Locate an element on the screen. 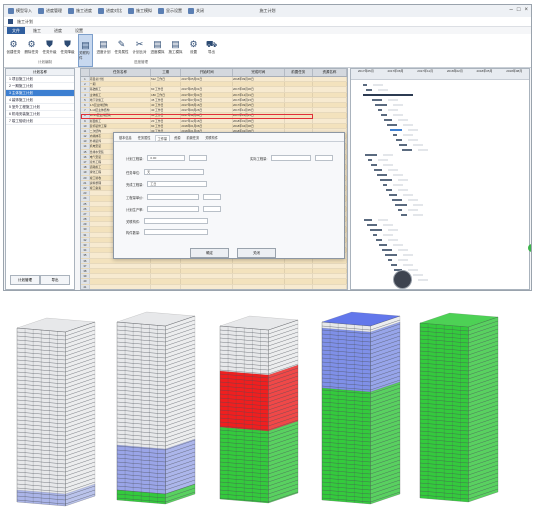  plan-manage-button: 计划管理 is located at coordinates (25, 280).